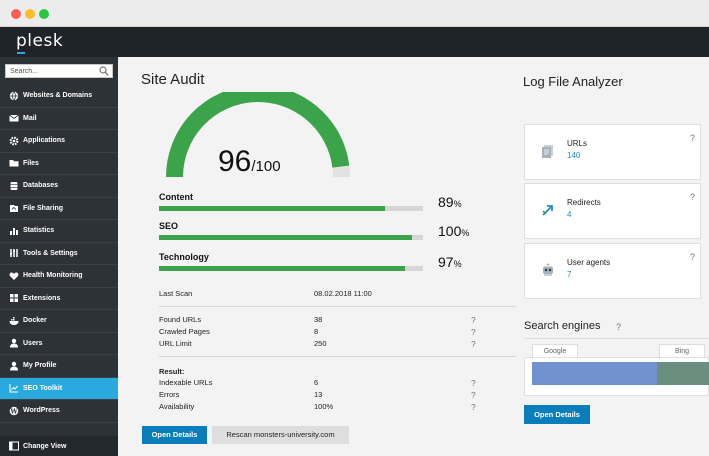  Describe the element at coordinates (14, 185) in the screenshot. I see `database-icon` at that location.